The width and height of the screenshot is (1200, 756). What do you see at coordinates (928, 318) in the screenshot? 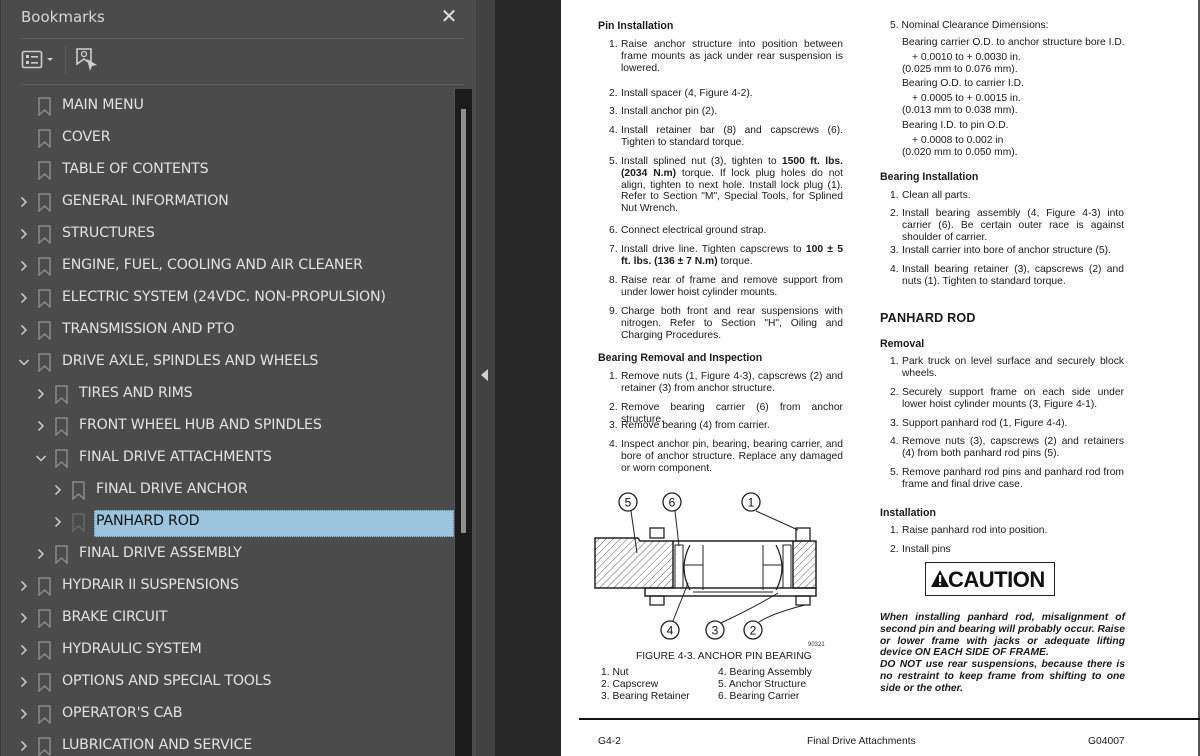
I see `section-title: PANHARD ROD` at bounding box center [928, 318].